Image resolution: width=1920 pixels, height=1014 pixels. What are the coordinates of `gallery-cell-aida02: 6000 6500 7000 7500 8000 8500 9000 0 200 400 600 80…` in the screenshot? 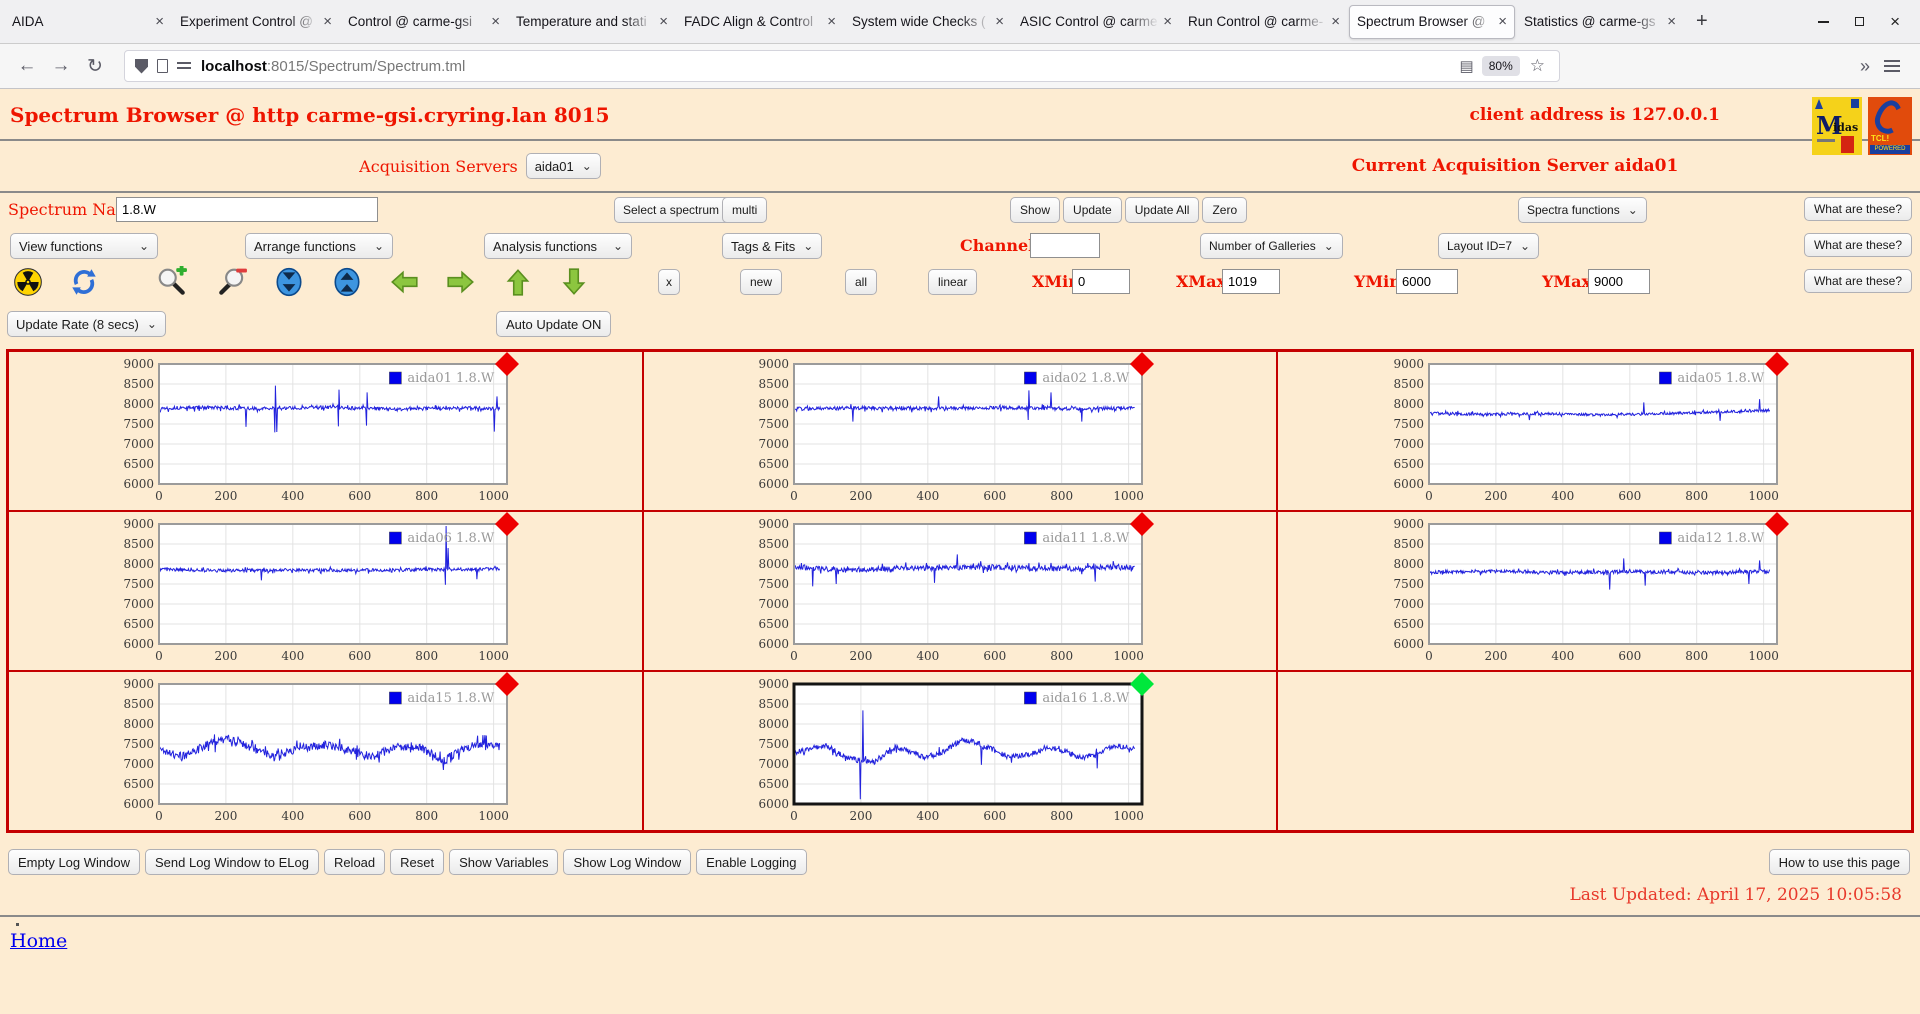 It's located at (960, 431).